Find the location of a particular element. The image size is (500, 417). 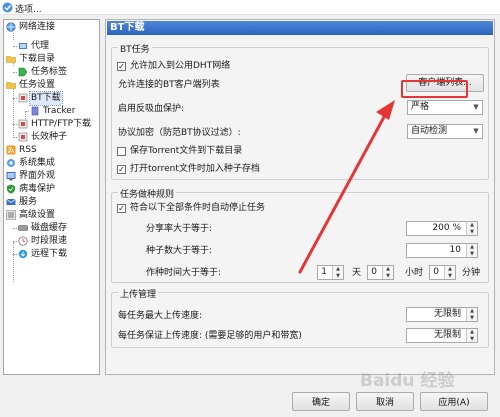

dht-checkbox: ✓ is located at coordinates (121, 66).